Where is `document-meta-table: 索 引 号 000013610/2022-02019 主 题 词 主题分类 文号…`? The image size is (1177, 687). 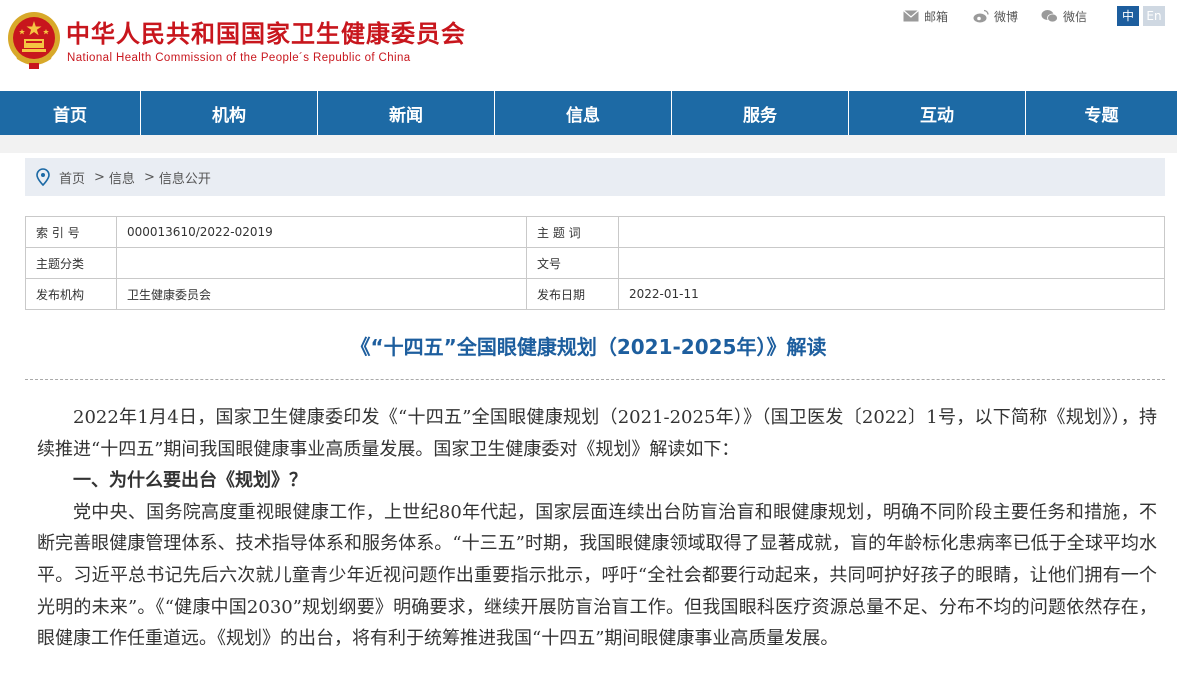
document-meta-table: 索 引 号 000013610/2022-02019 主 题 词 主题分类 文号… is located at coordinates (595, 263).